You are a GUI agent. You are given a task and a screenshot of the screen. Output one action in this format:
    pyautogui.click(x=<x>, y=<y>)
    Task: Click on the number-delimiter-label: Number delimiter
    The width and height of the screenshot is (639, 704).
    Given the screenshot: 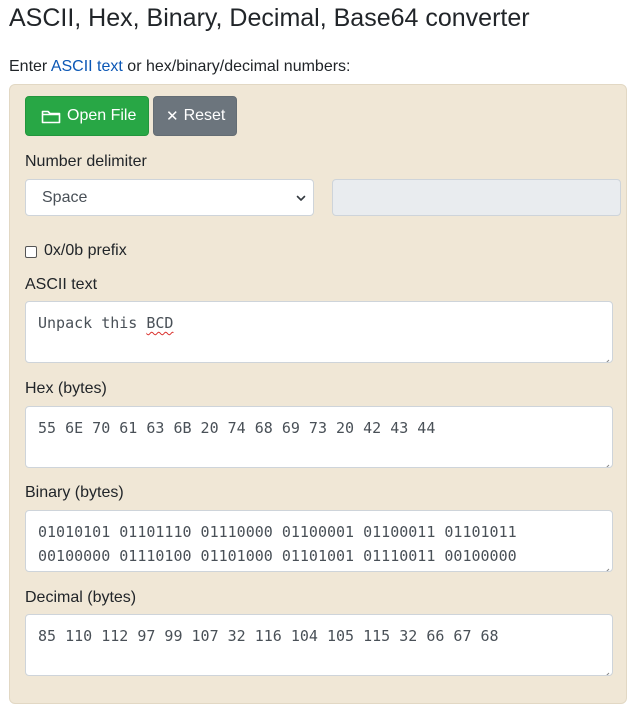 What is the action you would take?
    pyautogui.click(x=86, y=161)
    